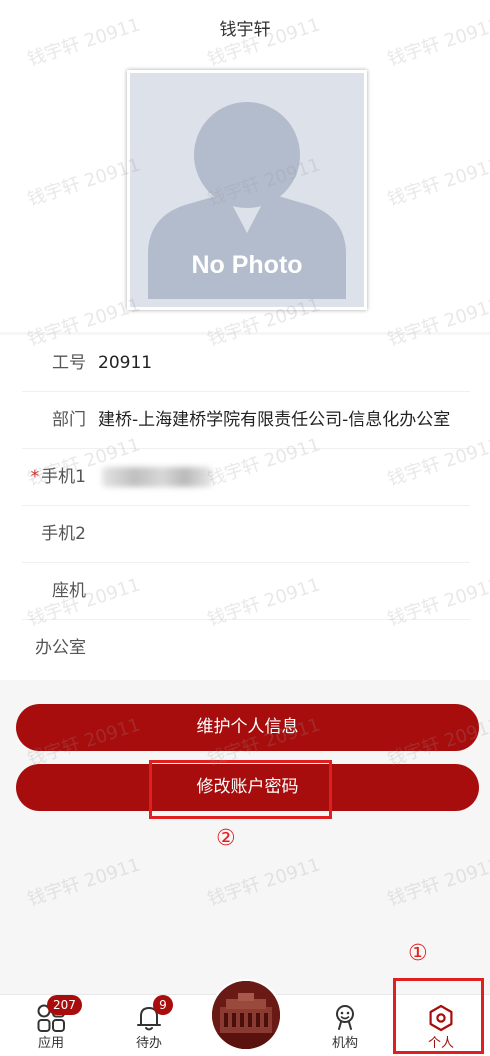  I want to click on annotation-marker-2: ②, so click(226, 838).